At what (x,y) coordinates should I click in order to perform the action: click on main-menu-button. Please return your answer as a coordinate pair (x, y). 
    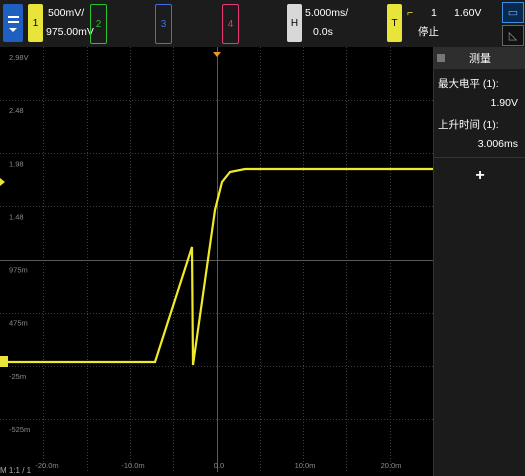
    Looking at the image, I should click on (13, 23).